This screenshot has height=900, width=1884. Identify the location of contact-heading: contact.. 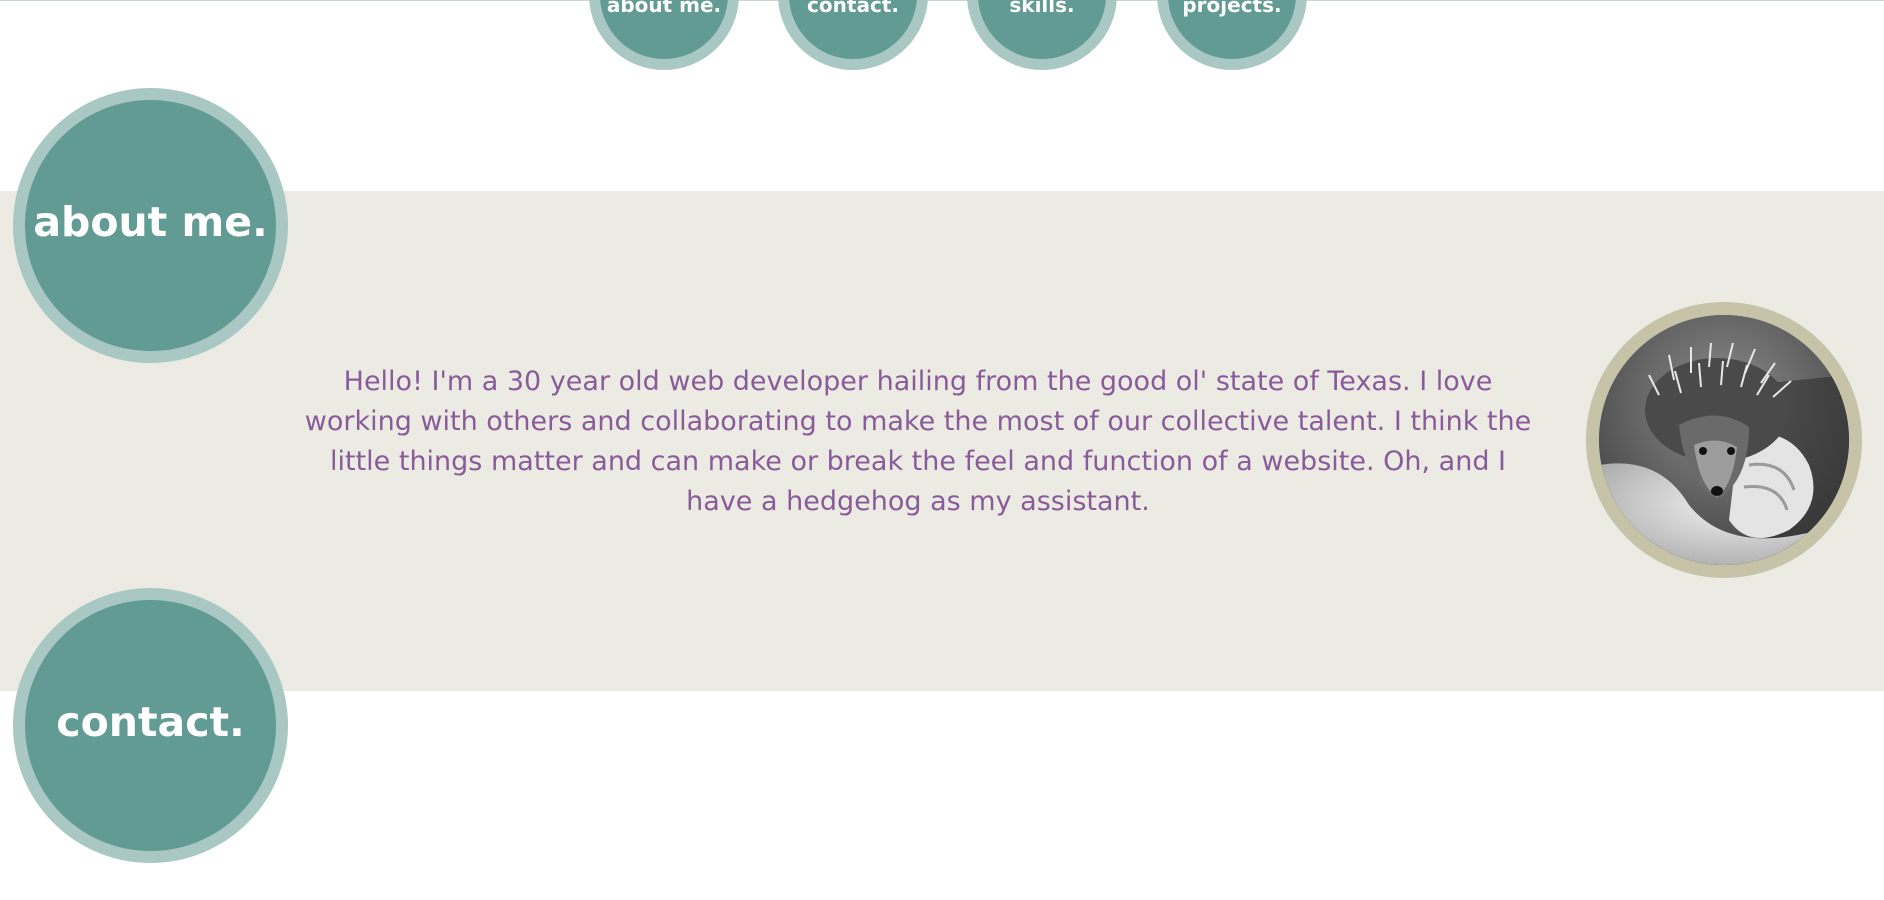
(150, 722).